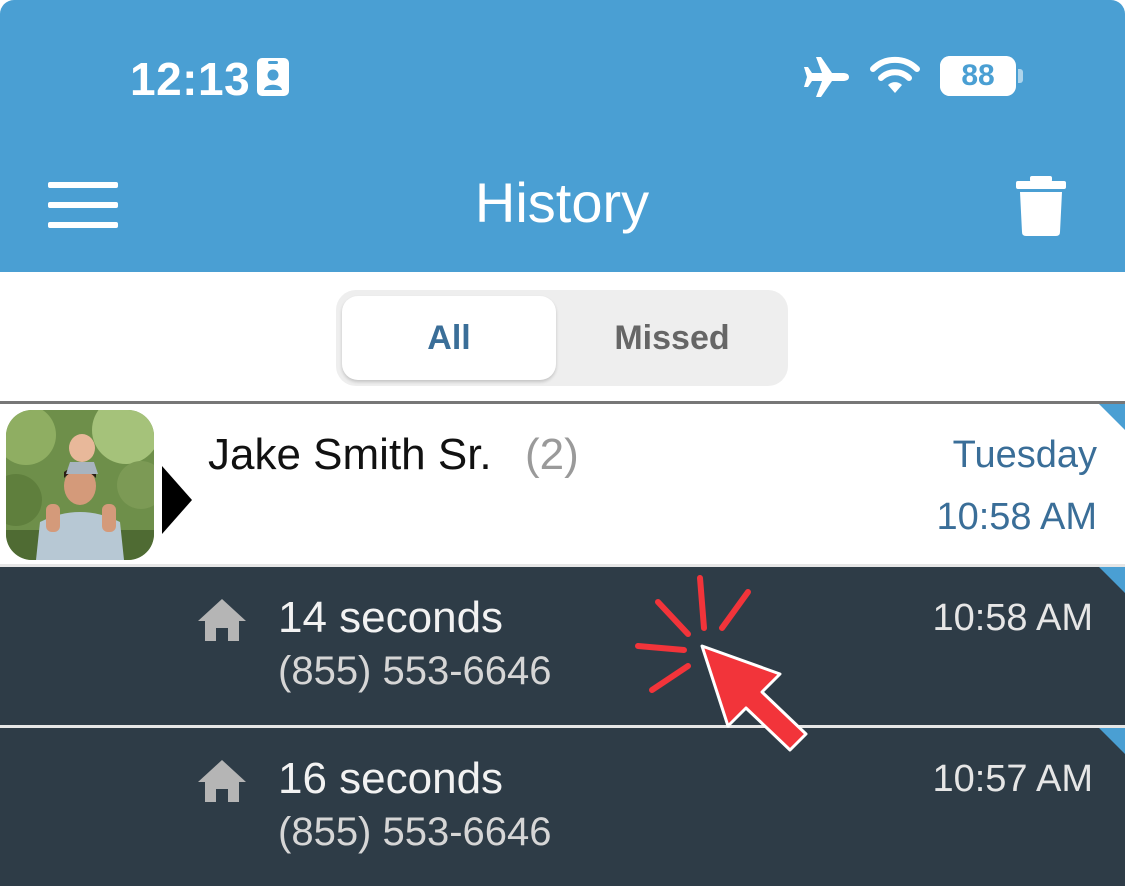  Describe the element at coordinates (350, 454) in the screenshot. I see `contact-name: Jake Smith Sr.` at that location.